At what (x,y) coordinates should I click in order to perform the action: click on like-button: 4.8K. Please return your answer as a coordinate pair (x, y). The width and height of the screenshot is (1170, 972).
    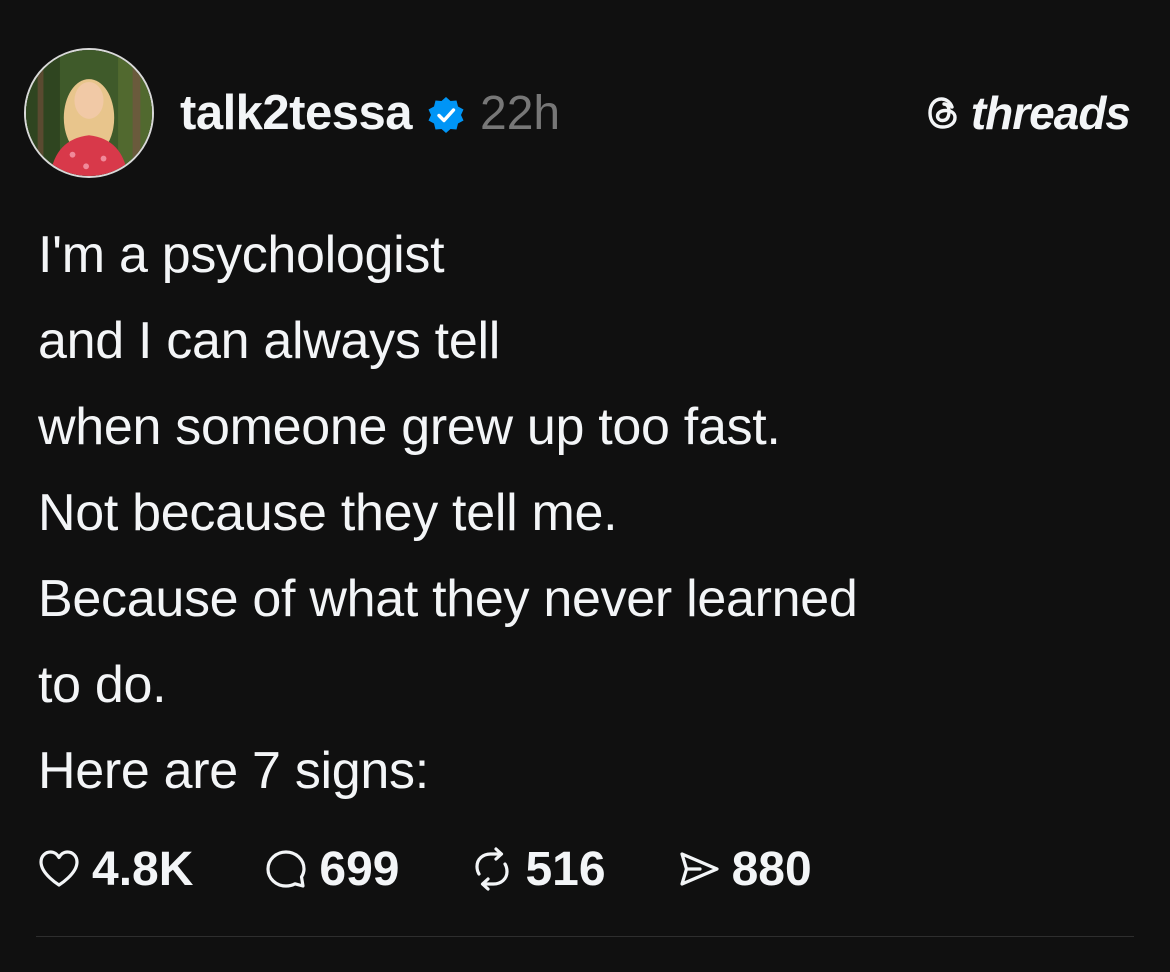
    Looking at the image, I should click on (114, 869).